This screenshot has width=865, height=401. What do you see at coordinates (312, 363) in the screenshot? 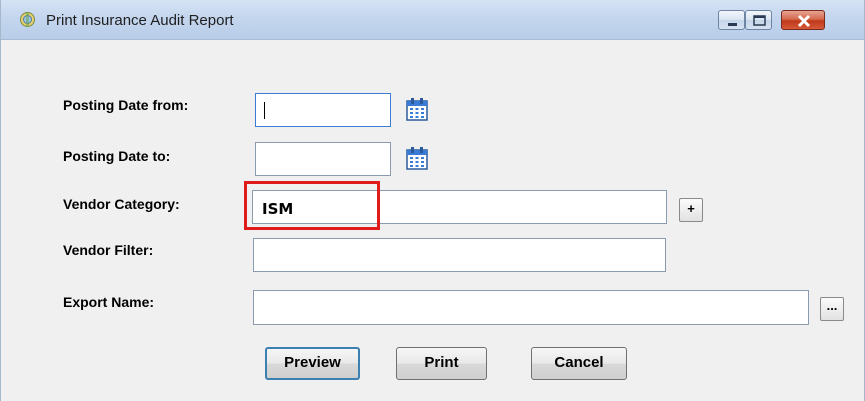
I see `preview-button: Preview` at bounding box center [312, 363].